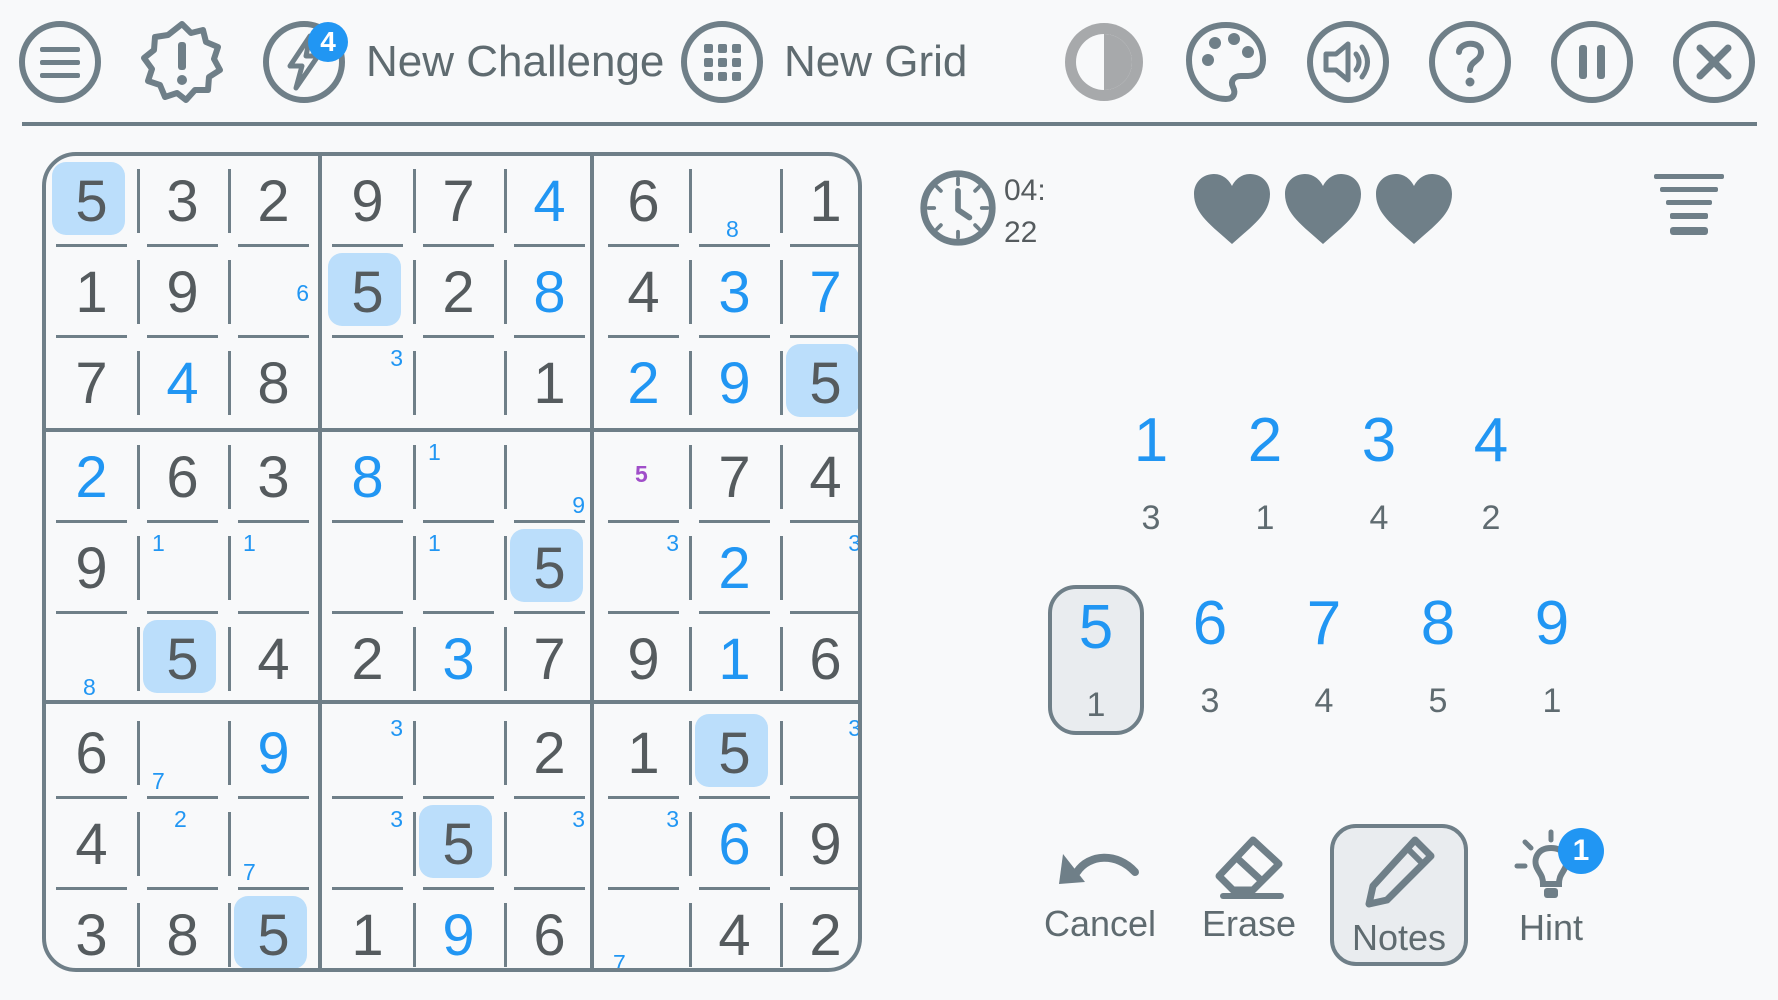 The width and height of the screenshot is (1778, 1000). Describe the element at coordinates (1491, 477) in the screenshot. I see `number-key-4: 42` at that location.